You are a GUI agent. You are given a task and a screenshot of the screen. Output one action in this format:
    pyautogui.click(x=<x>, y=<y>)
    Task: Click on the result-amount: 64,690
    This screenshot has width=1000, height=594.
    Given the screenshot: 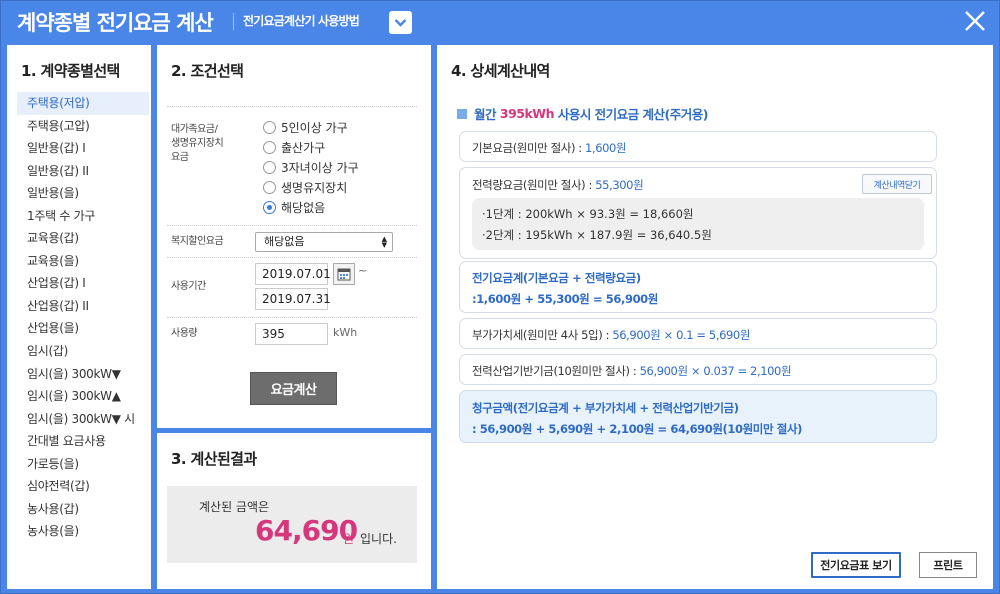 What is the action you would take?
    pyautogui.click(x=306, y=530)
    